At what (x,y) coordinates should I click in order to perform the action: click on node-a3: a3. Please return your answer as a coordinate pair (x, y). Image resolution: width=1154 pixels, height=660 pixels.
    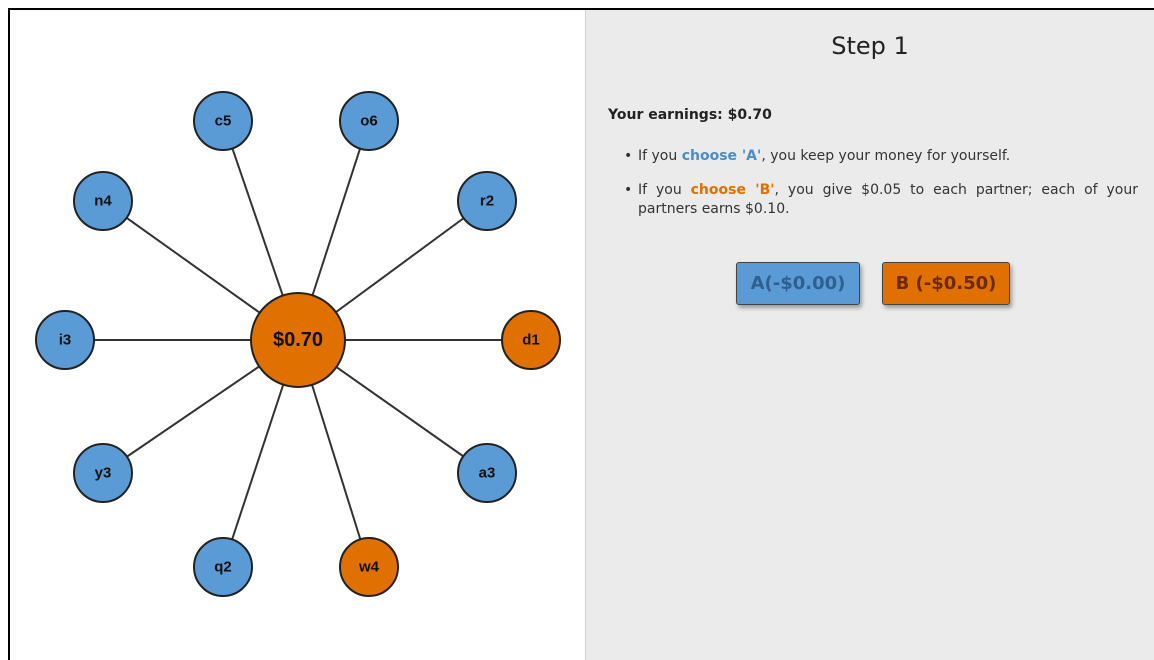
    Looking at the image, I should click on (487, 473).